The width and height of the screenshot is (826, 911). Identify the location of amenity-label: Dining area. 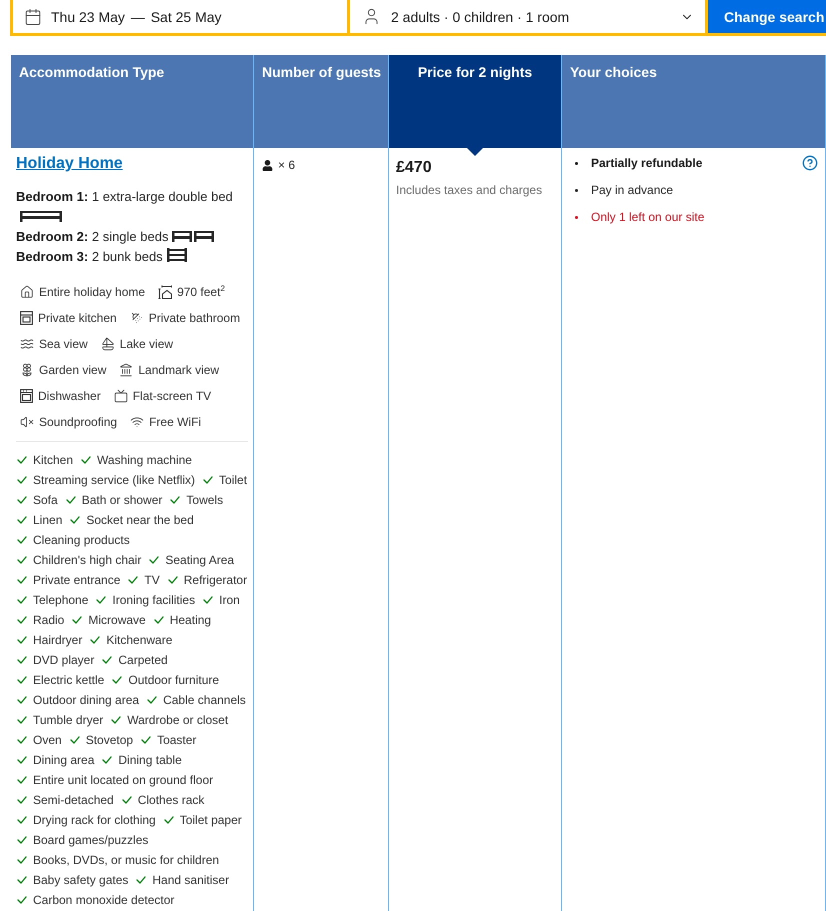
(63, 760).